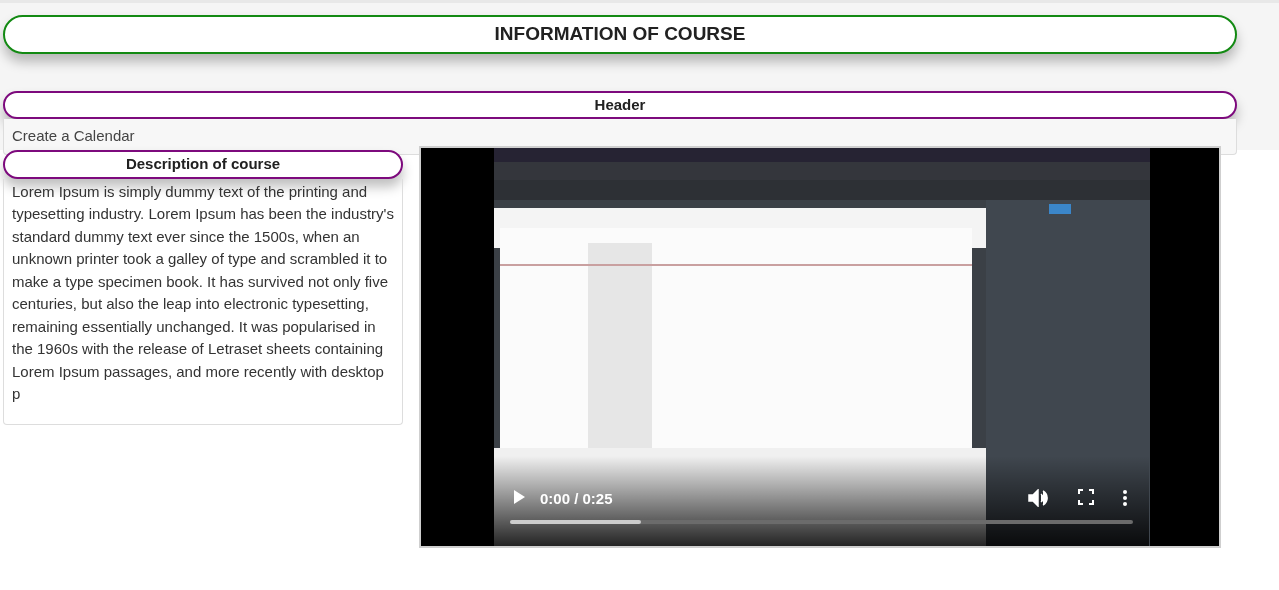 The width and height of the screenshot is (1279, 590). Describe the element at coordinates (576, 499) in the screenshot. I see `video-time: 0:00 / 0:25` at that location.